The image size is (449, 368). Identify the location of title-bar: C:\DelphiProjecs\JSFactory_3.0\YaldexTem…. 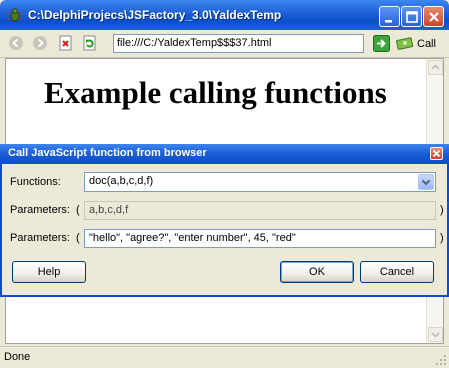
(224, 15).